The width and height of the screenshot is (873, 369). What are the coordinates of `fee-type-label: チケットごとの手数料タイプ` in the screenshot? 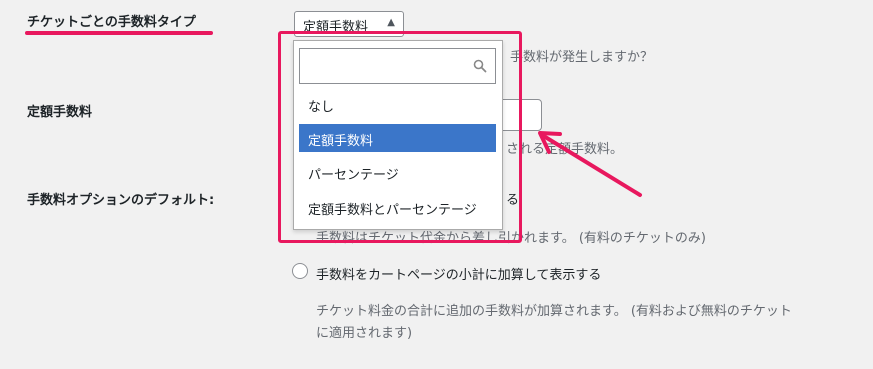 It's located at (111, 22).